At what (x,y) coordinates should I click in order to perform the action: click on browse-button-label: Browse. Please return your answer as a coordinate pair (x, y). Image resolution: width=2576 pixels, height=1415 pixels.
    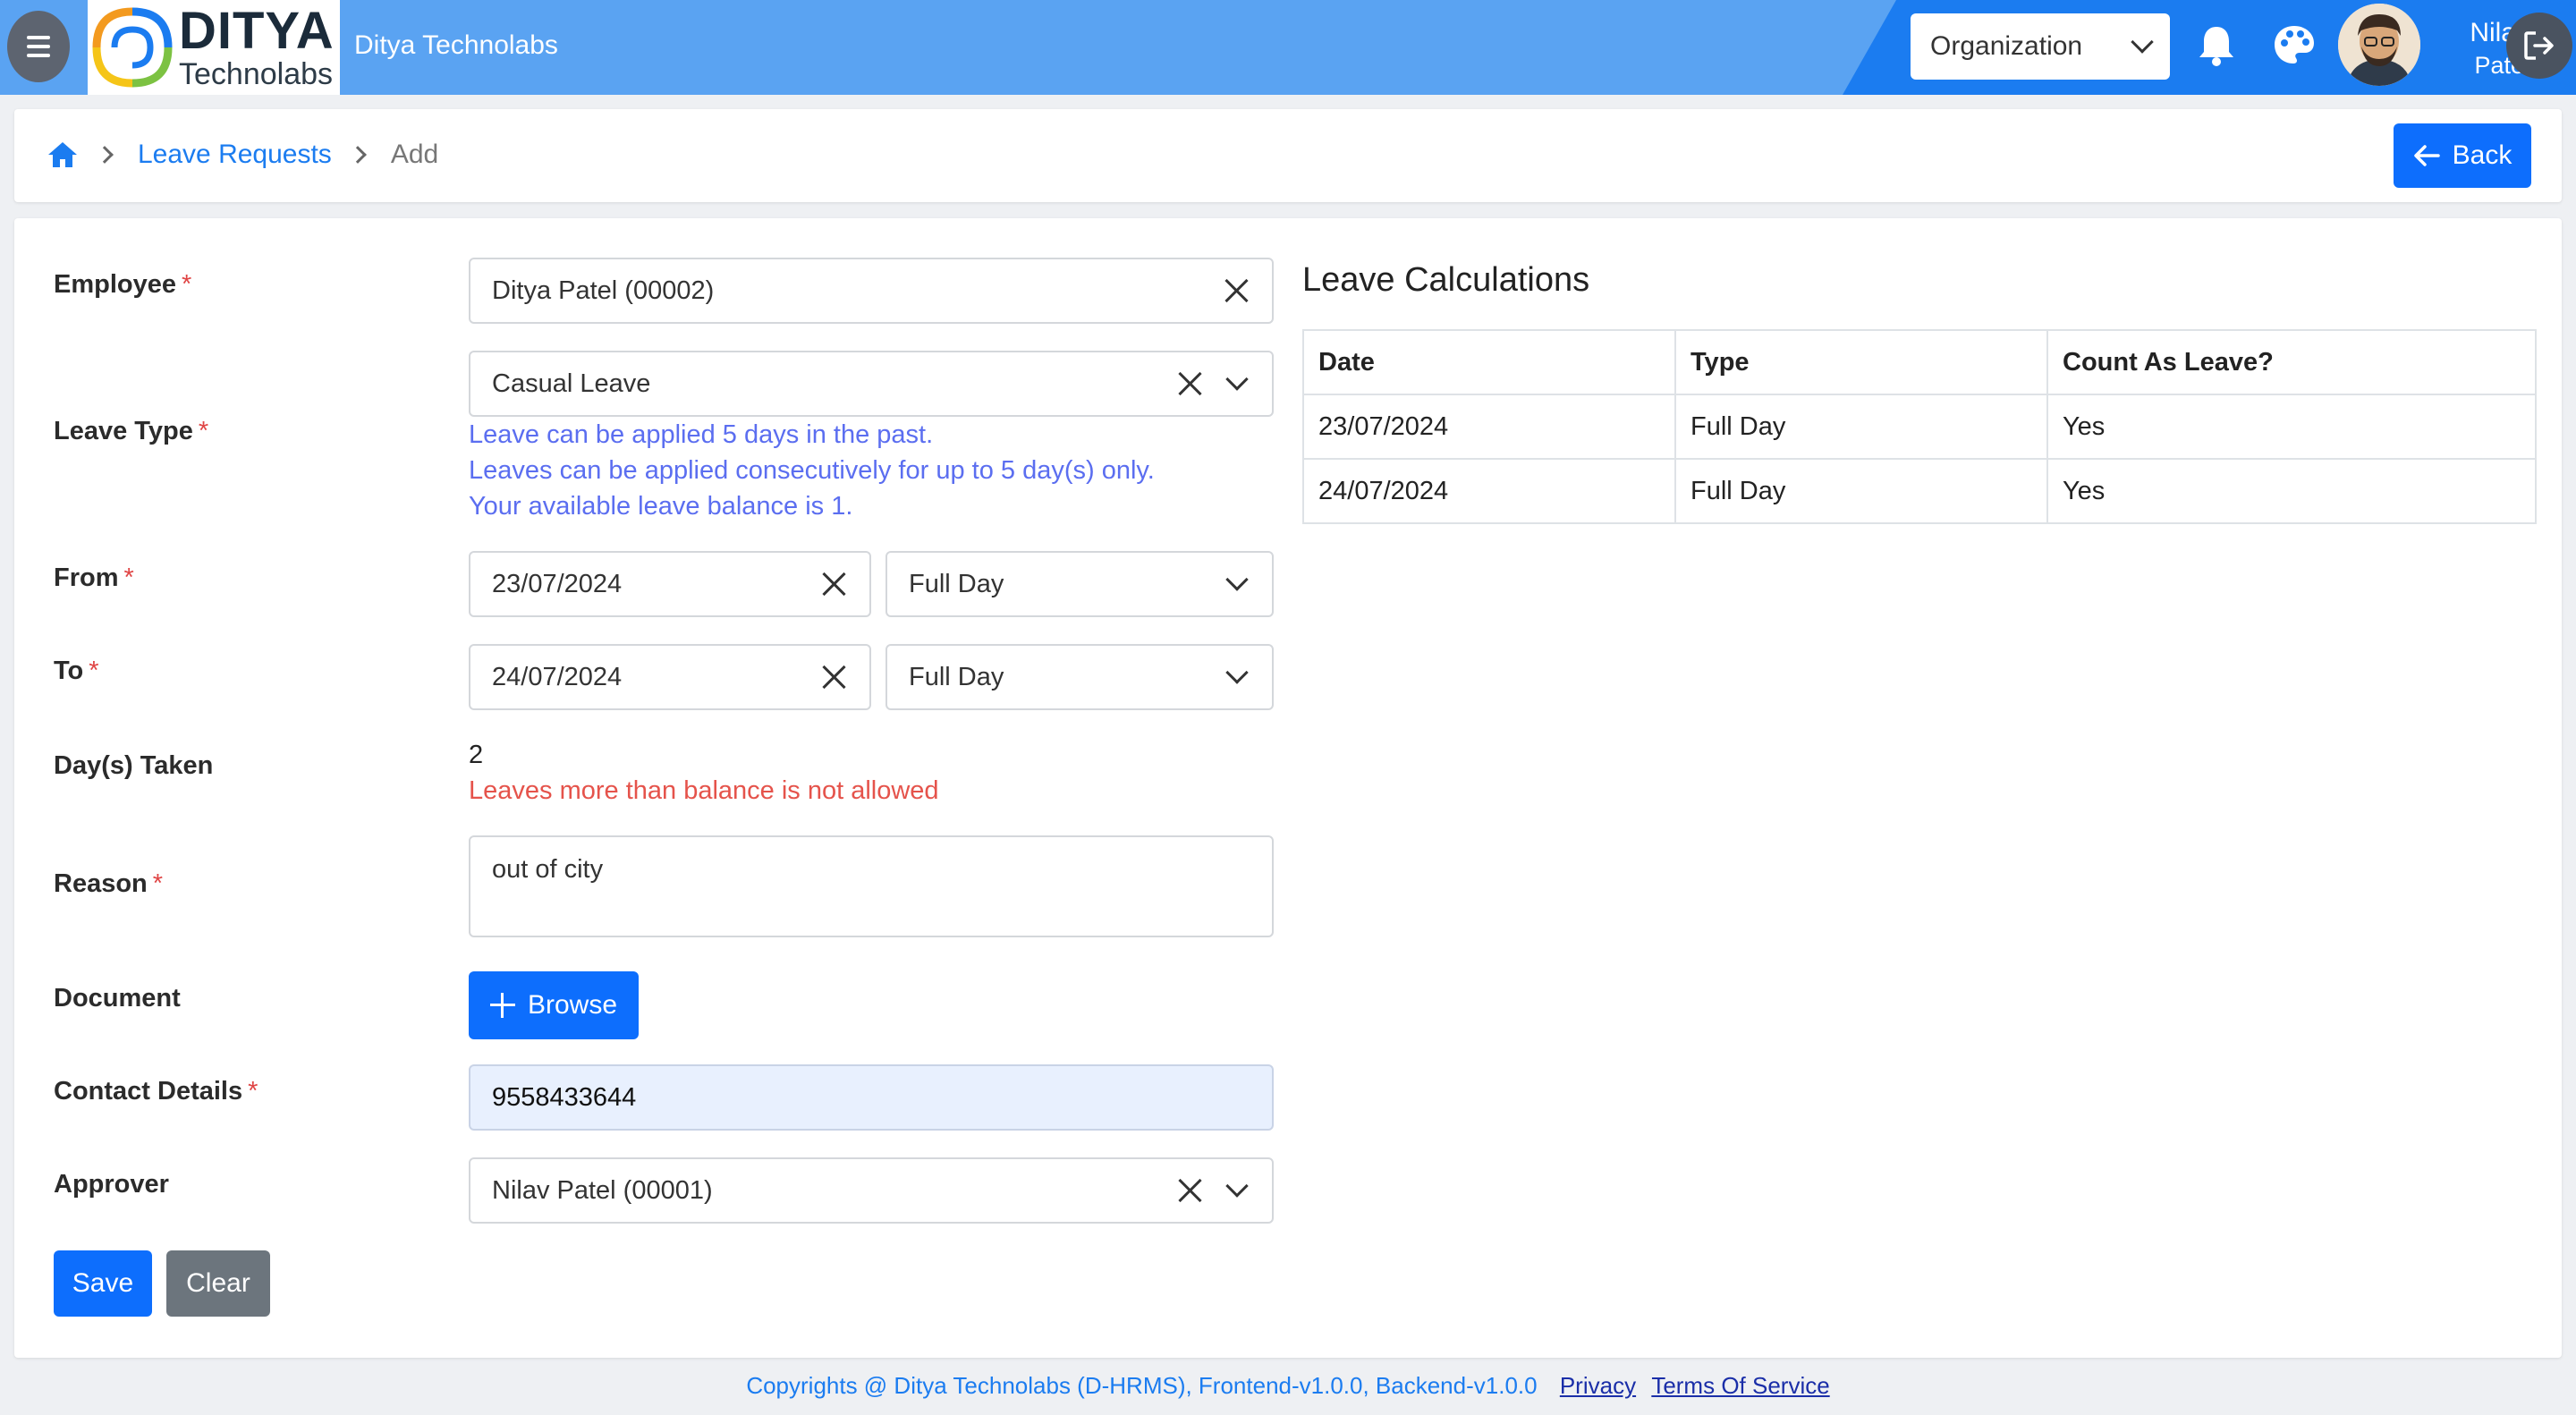
    Looking at the image, I should click on (572, 1005).